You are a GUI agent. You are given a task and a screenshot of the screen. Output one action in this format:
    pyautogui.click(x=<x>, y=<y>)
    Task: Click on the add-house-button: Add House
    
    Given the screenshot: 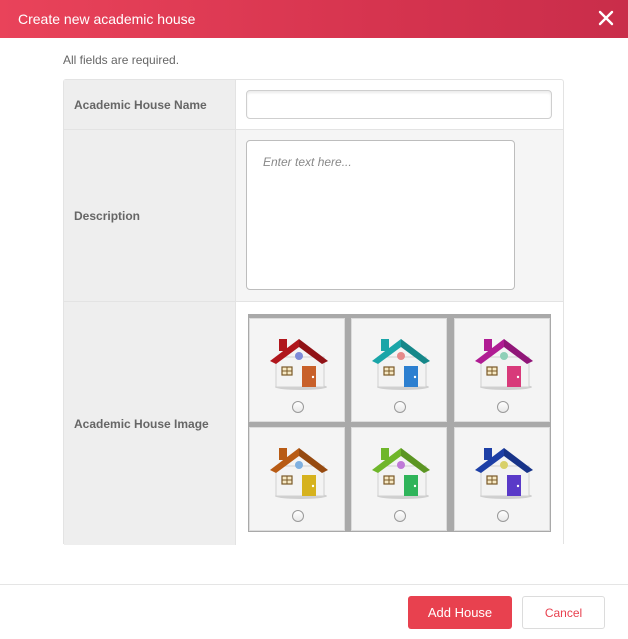 What is the action you would take?
    pyautogui.click(x=460, y=612)
    